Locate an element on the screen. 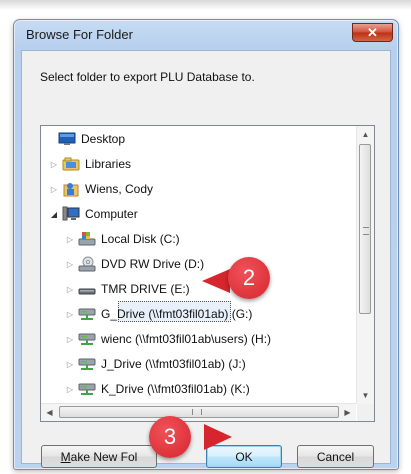  grip-icon is located at coordinates (366, 231).